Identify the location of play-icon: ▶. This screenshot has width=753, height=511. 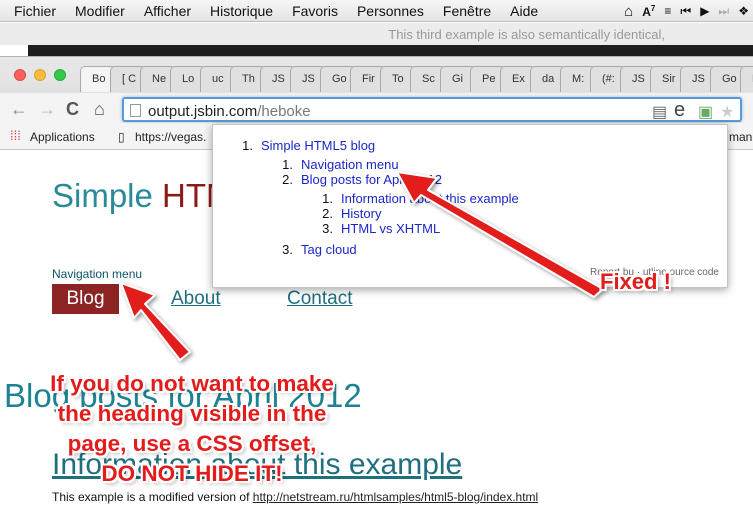
(704, 11).